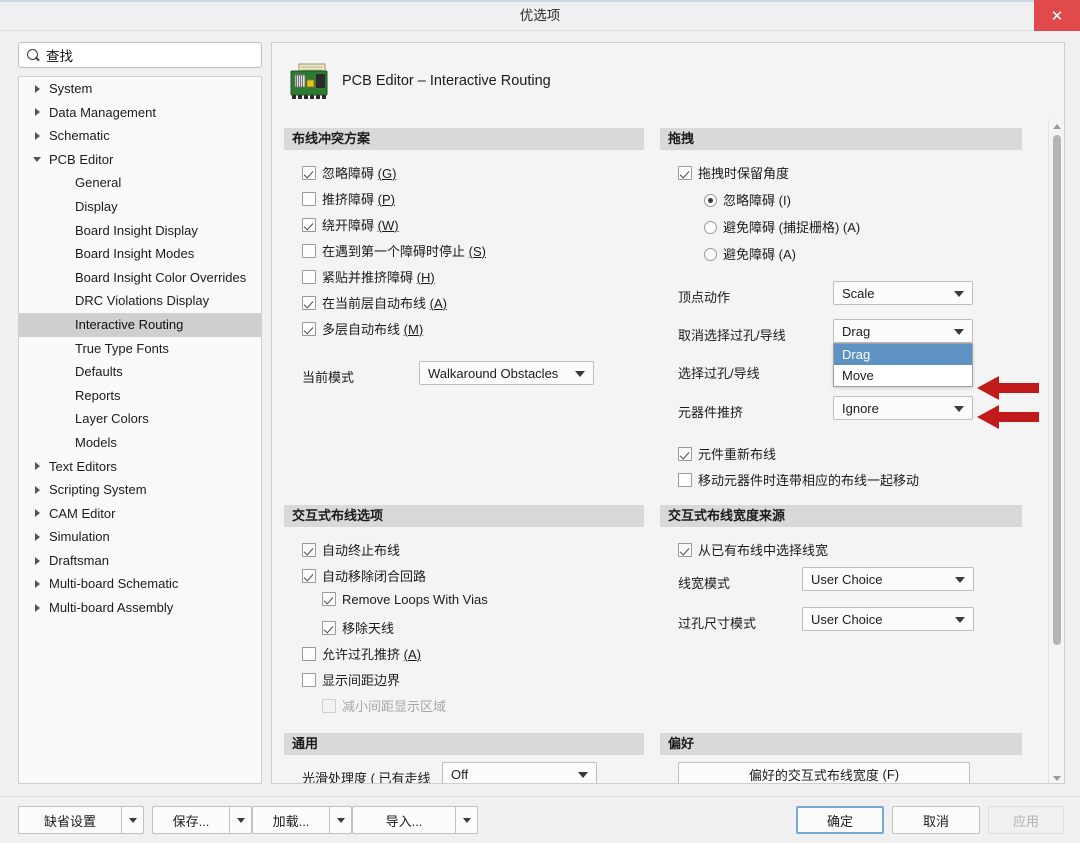 The height and width of the screenshot is (843, 1080). Describe the element at coordinates (140, 231) in the screenshot. I see `tree-item-board-insight-display: Board Insight Display` at that location.